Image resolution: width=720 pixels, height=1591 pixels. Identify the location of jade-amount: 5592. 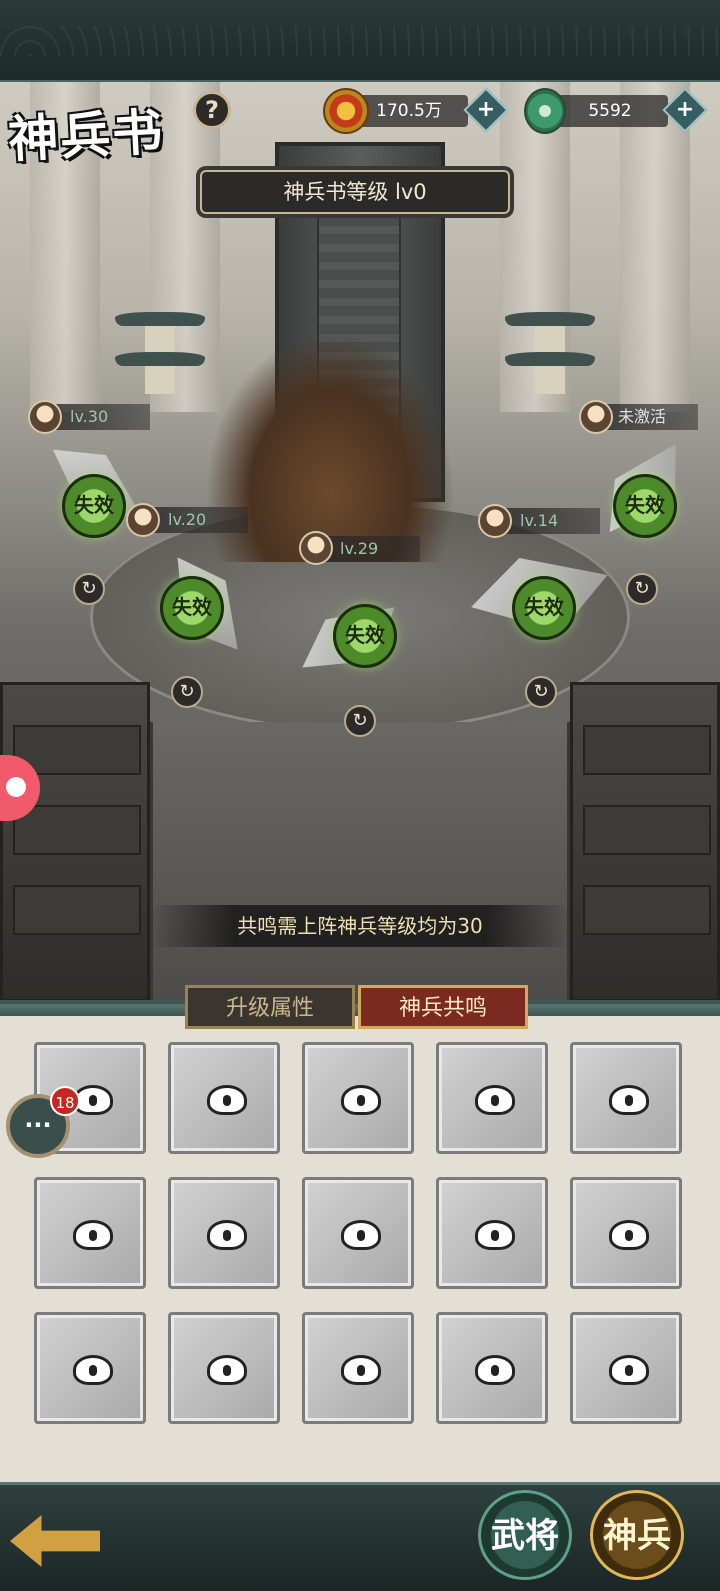
(610, 111).